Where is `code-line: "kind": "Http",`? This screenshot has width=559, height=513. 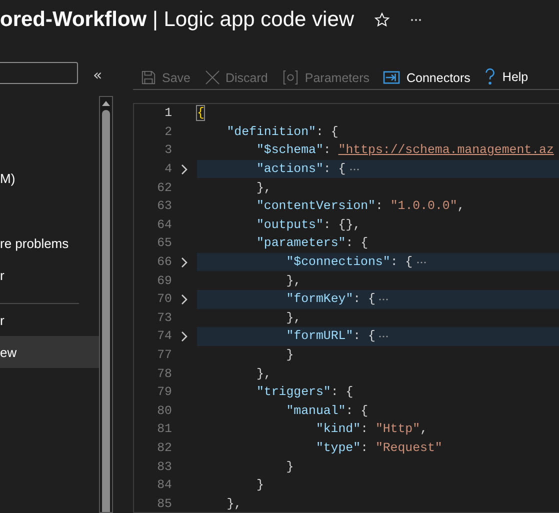 code-line: "kind": "Http", is located at coordinates (372, 429).